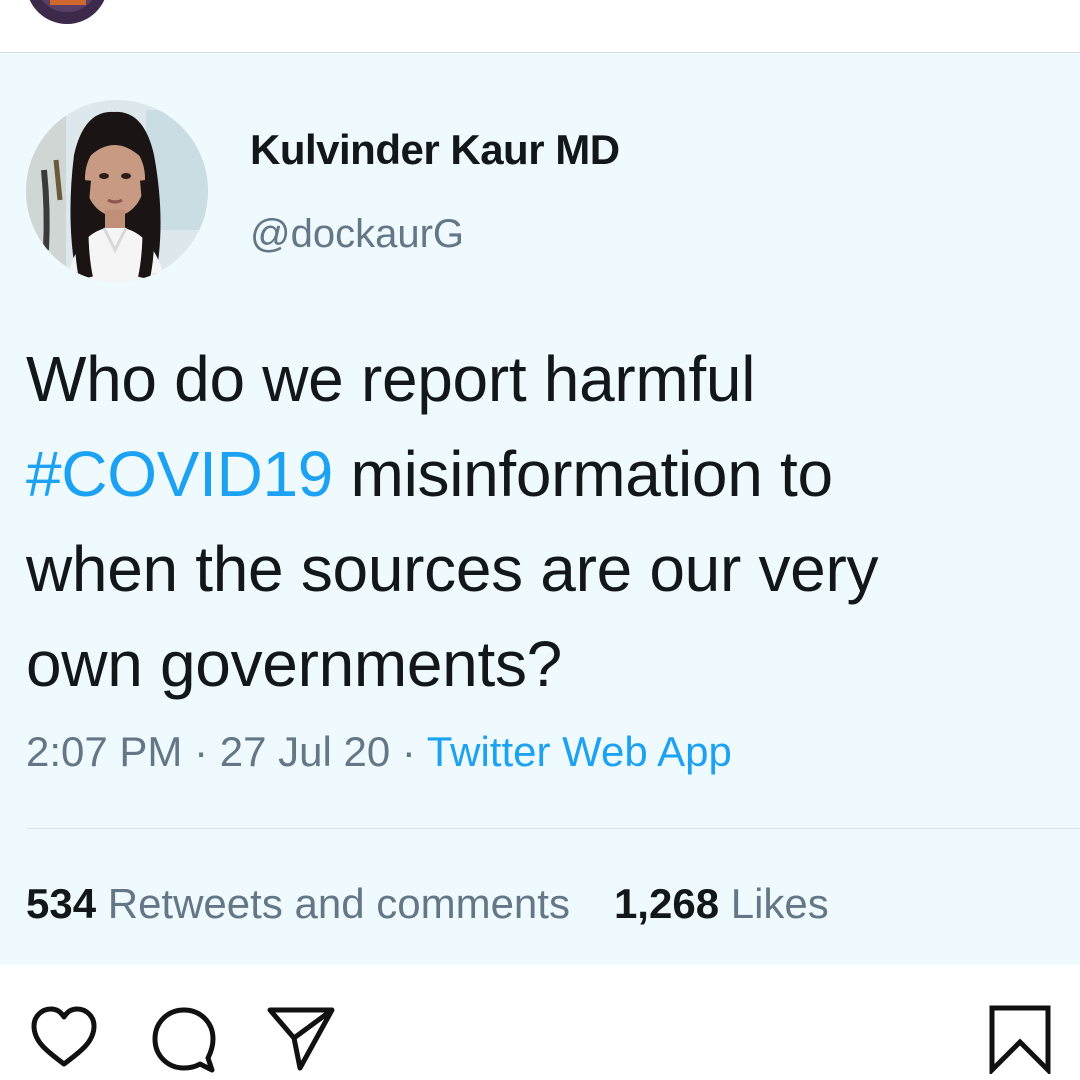 Image resolution: width=1080 pixels, height=1080 pixels. Describe the element at coordinates (553, 828) in the screenshot. I see `tweet-divider` at that location.